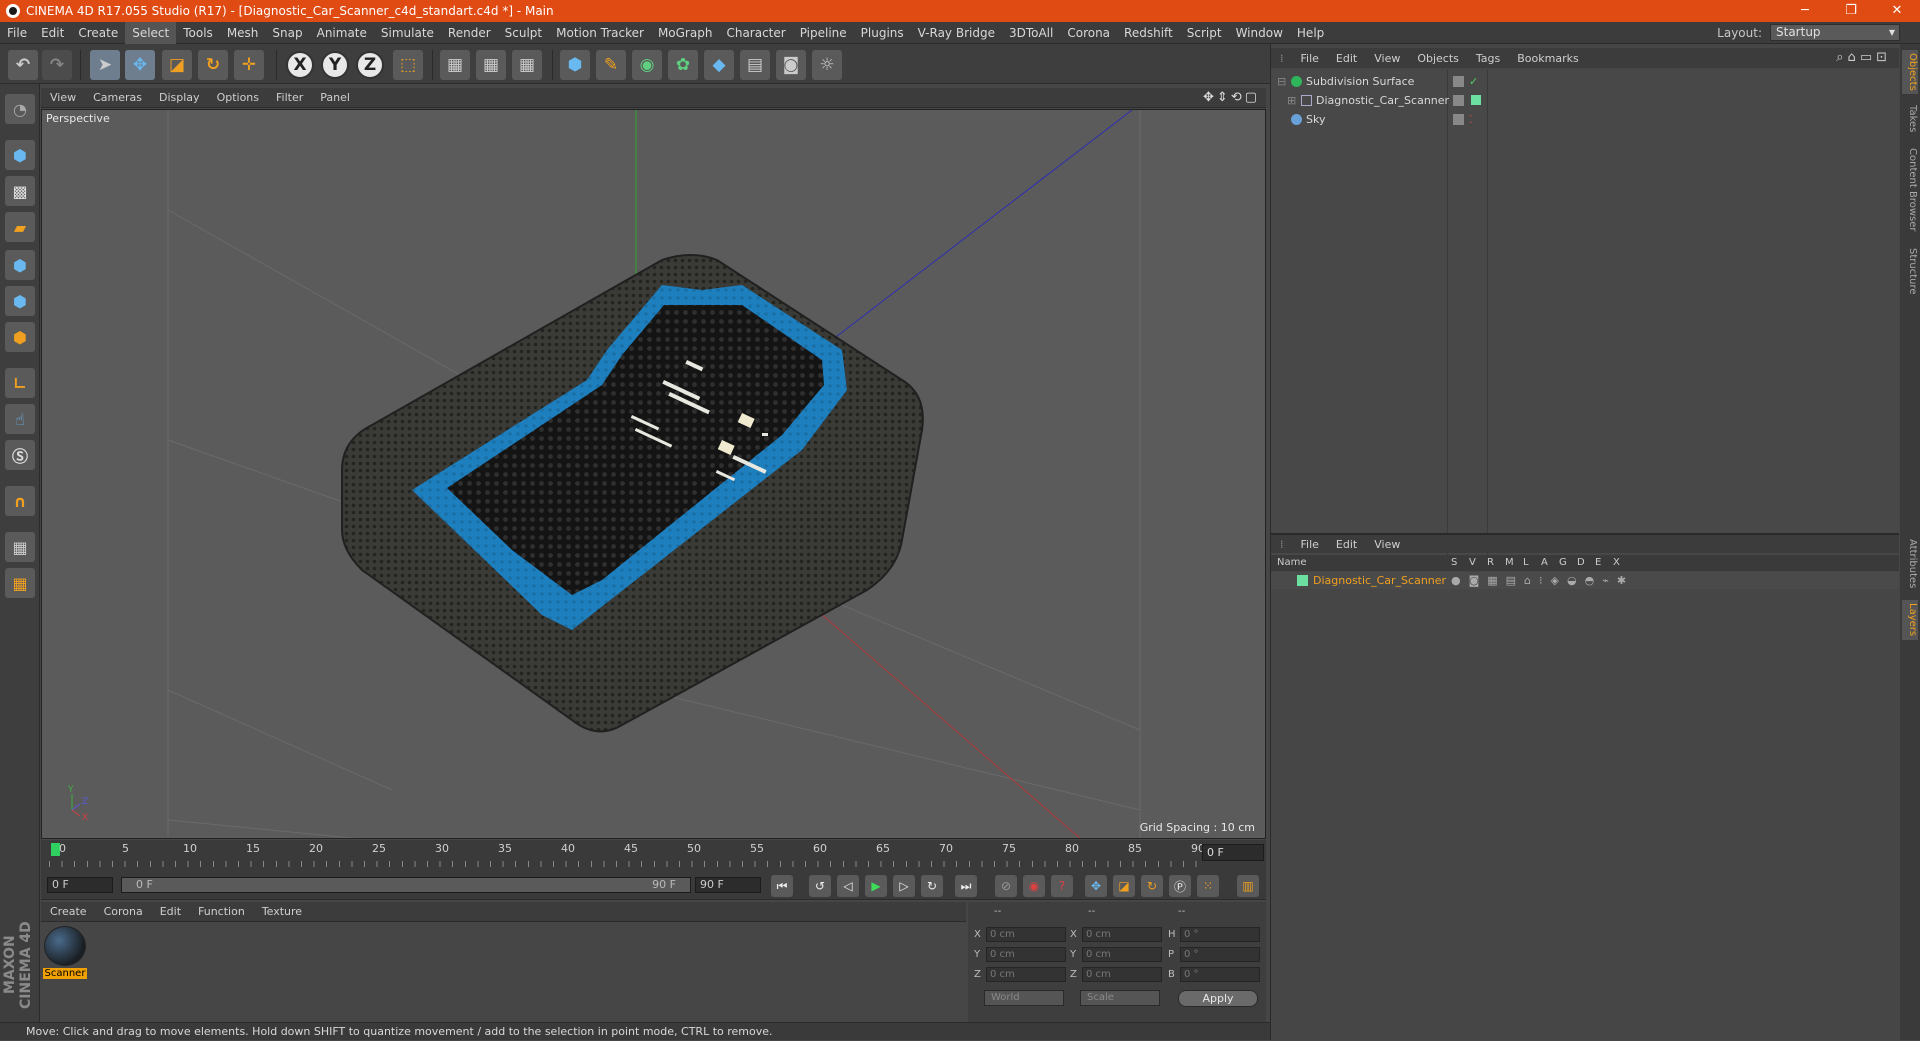 Image resolution: width=1920 pixels, height=1041 pixels. What do you see at coordinates (1233, 852) in the screenshot?
I see `current-frame-field: 0 F` at bounding box center [1233, 852].